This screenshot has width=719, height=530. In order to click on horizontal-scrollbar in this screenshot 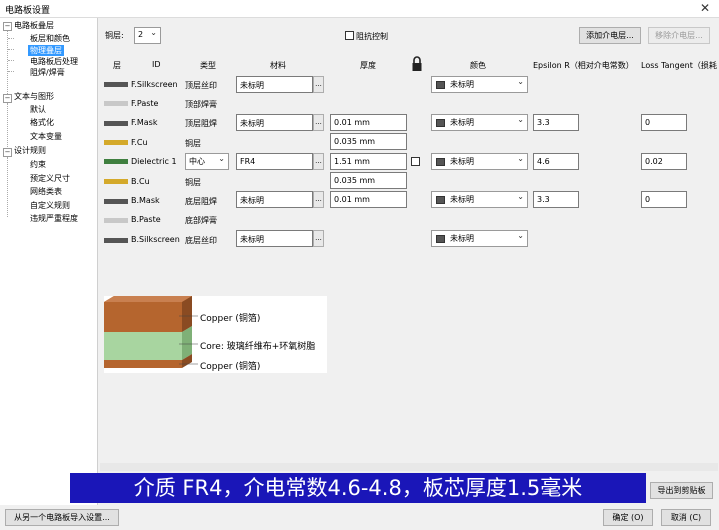, I will do `click(409, 467)`.